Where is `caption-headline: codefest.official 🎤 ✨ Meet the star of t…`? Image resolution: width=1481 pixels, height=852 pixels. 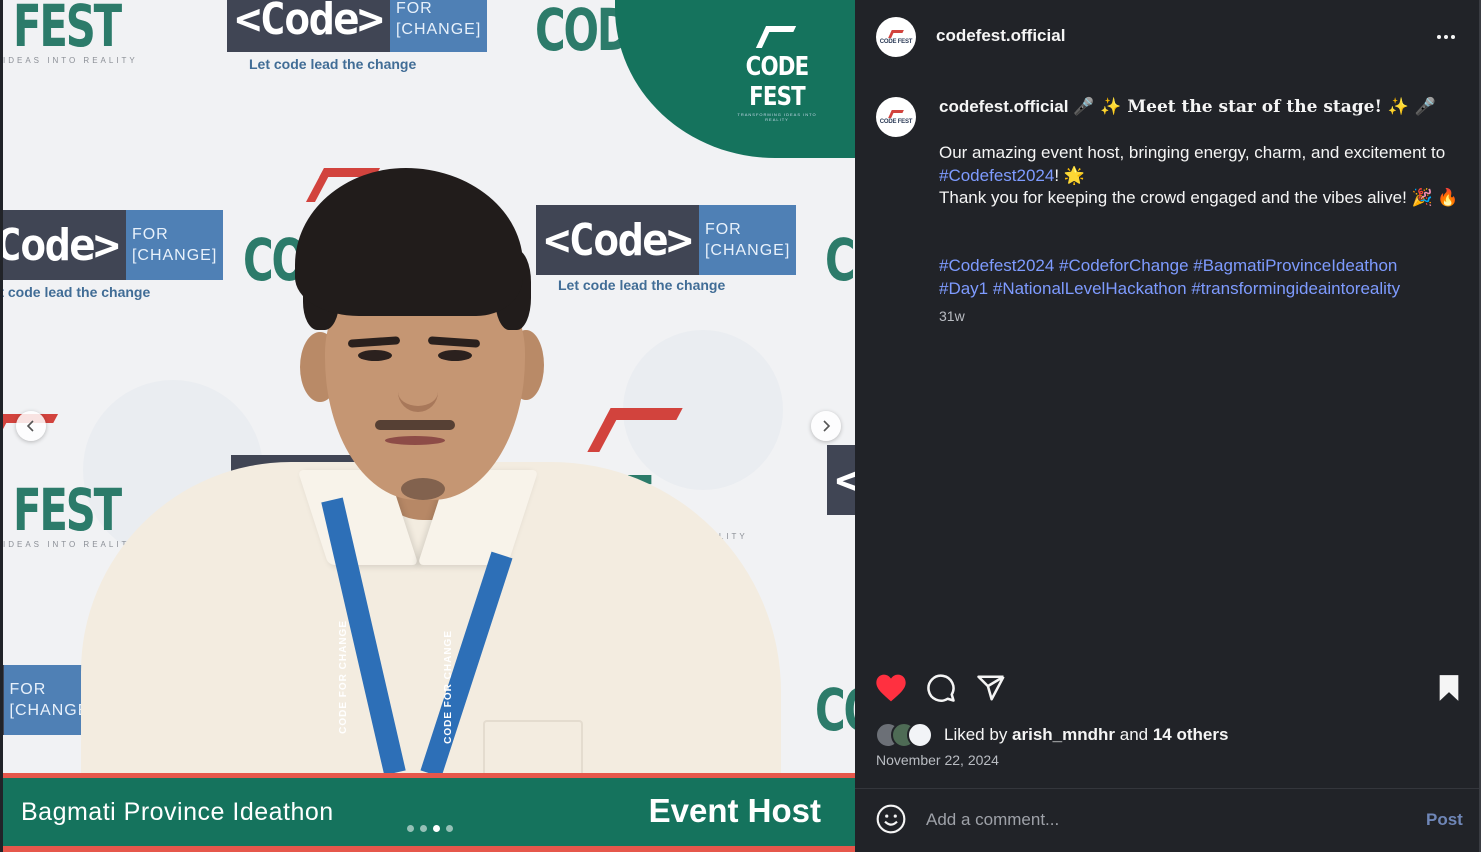 caption-headline: codefest.official 🎤 ✨ Meet the star of t… is located at coordinates (1187, 107).